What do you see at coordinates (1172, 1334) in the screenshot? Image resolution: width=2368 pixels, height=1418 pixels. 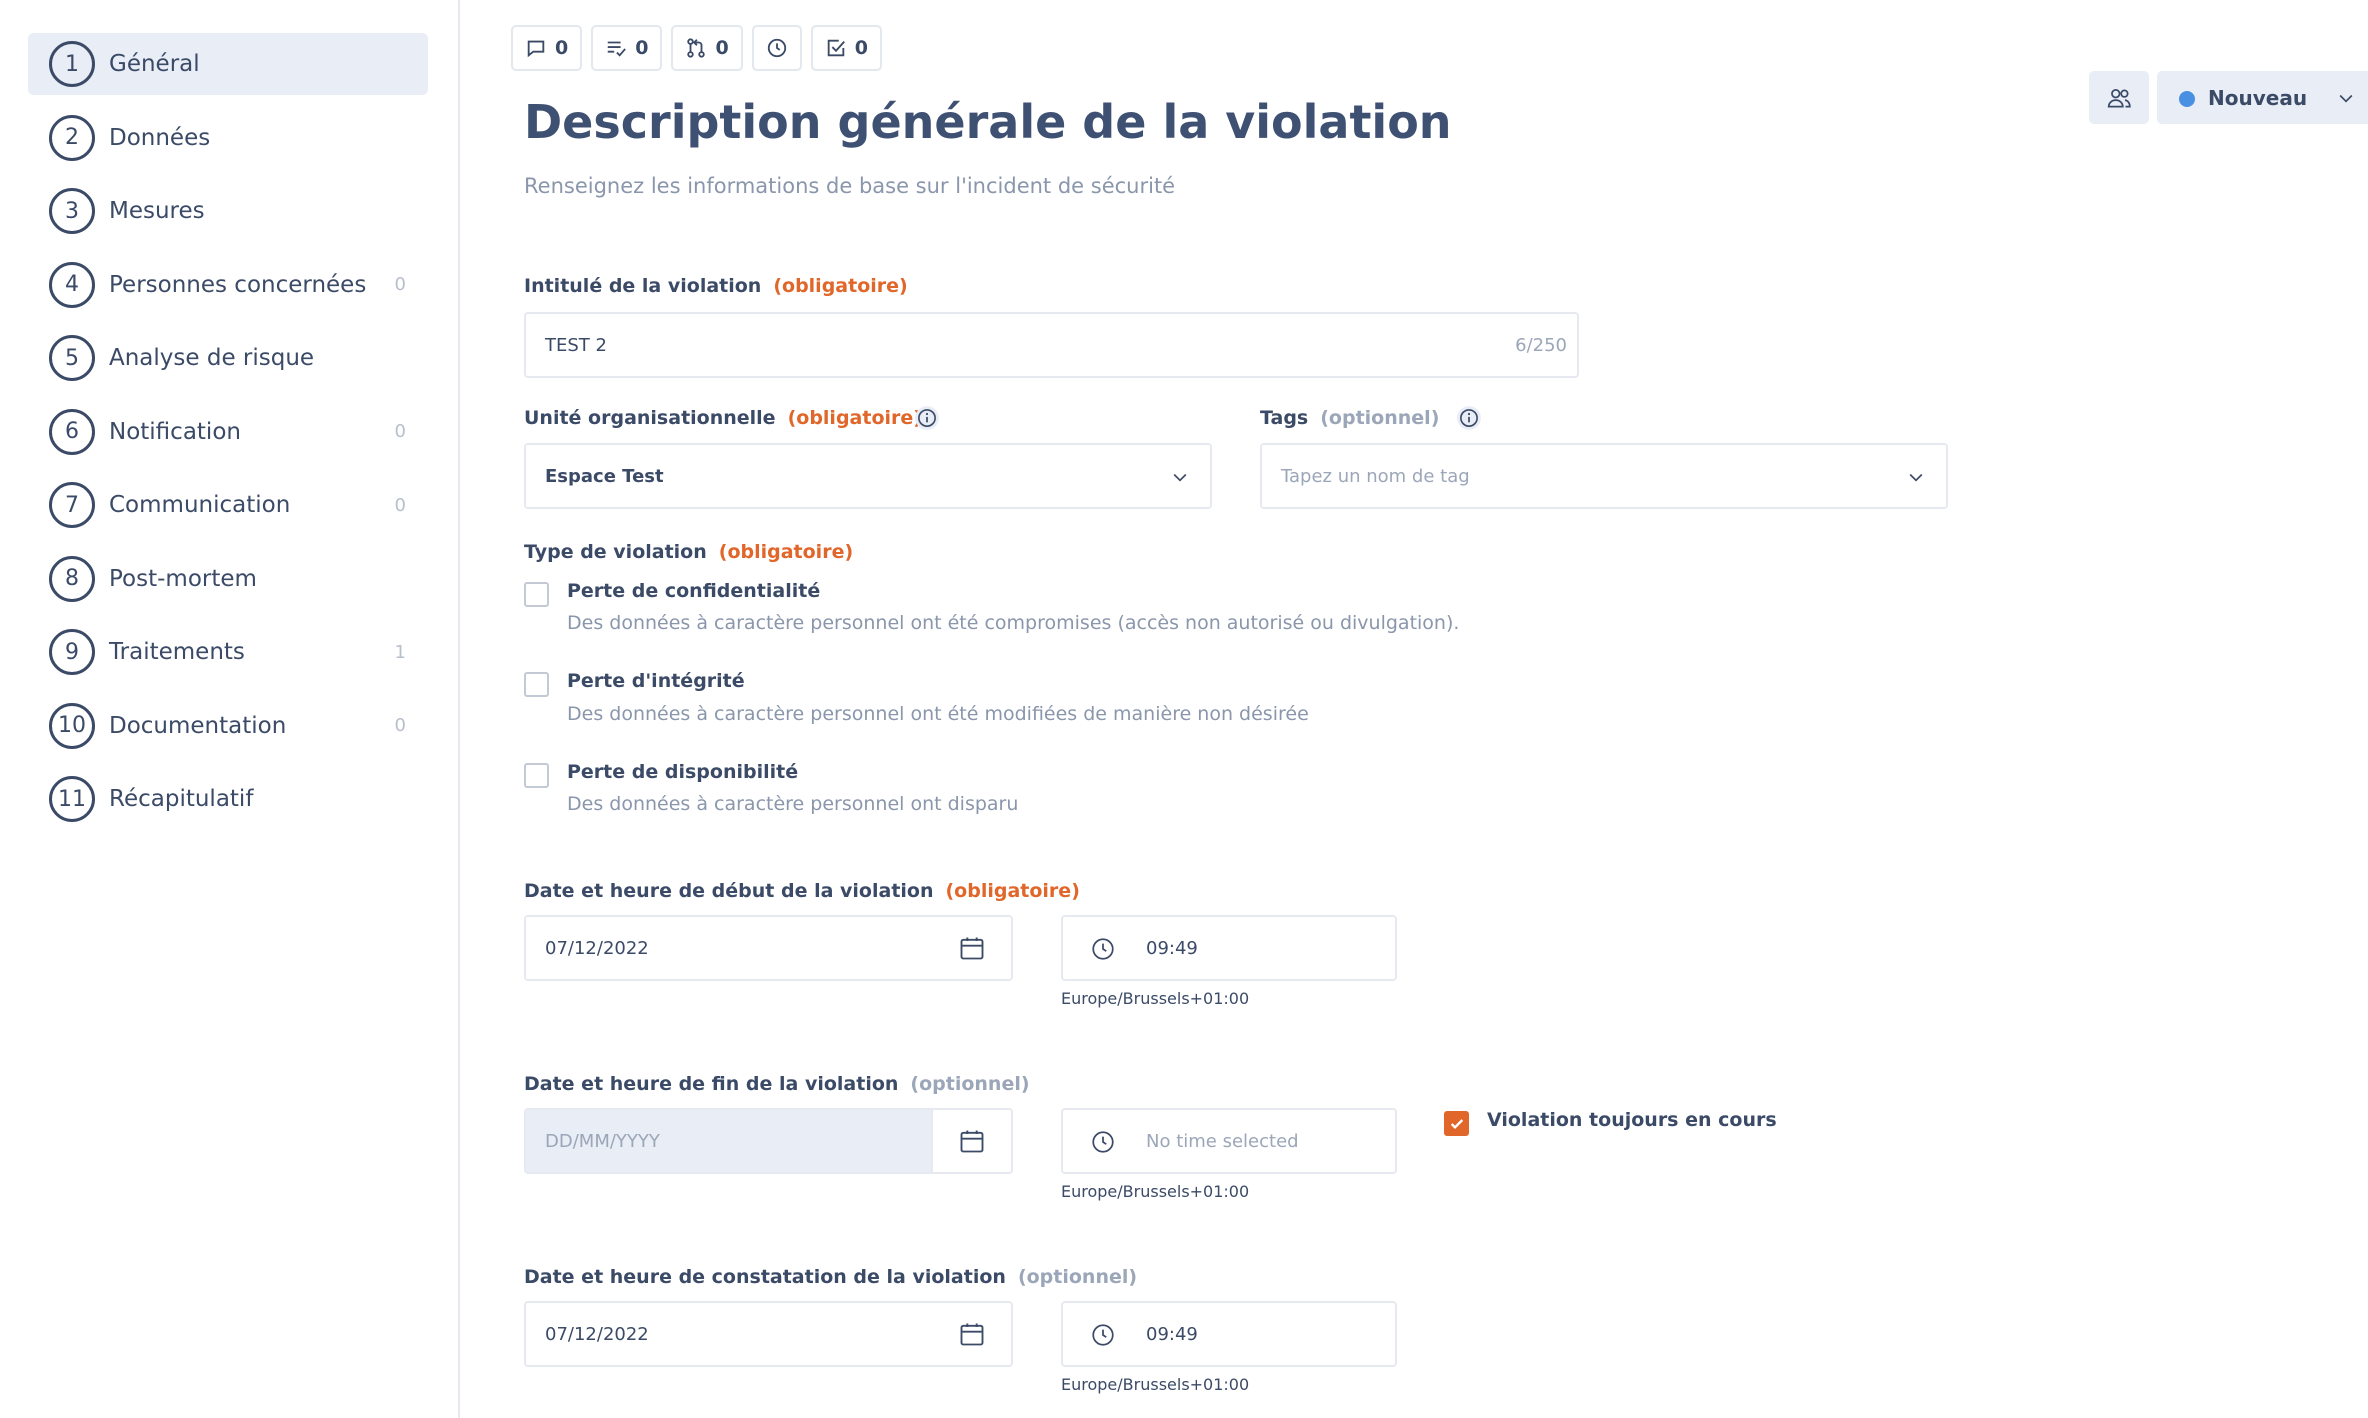 I see `detection-time-value: 09:49` at bounding box center [1172, 1334].